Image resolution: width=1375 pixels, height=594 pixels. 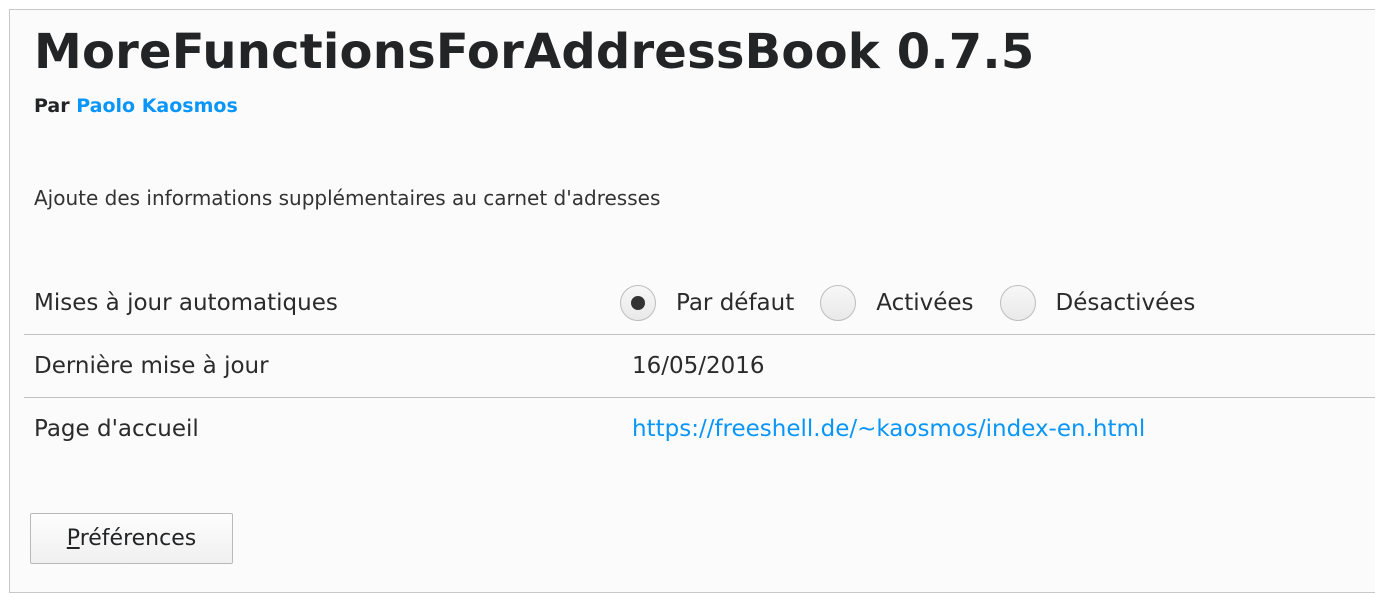 What do you see at coordinates (735, 303) in the screenshot?
I see `radio-default-label: Par défaut` at bounding box center [735, 303].